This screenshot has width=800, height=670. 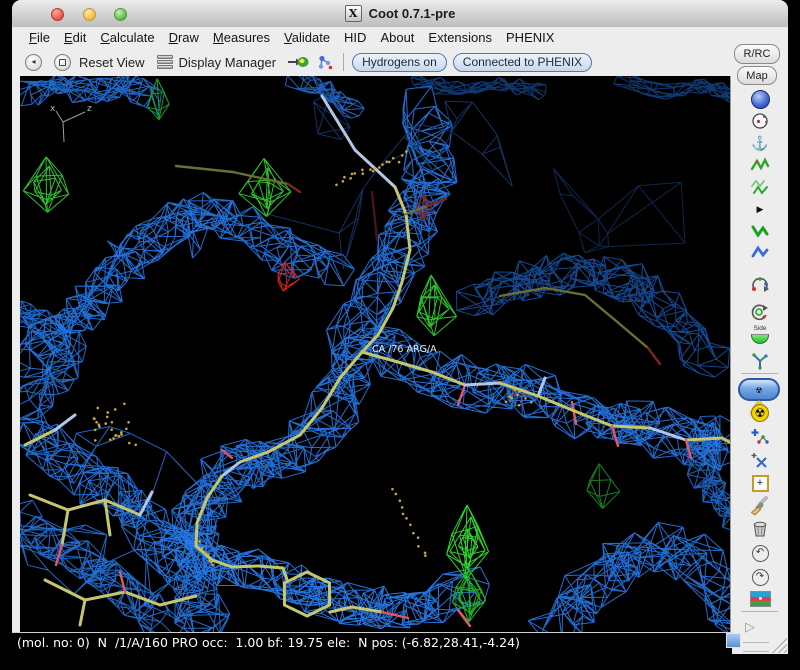 I want to click on back-circle-button: ◂, so click(x=33, y=62).